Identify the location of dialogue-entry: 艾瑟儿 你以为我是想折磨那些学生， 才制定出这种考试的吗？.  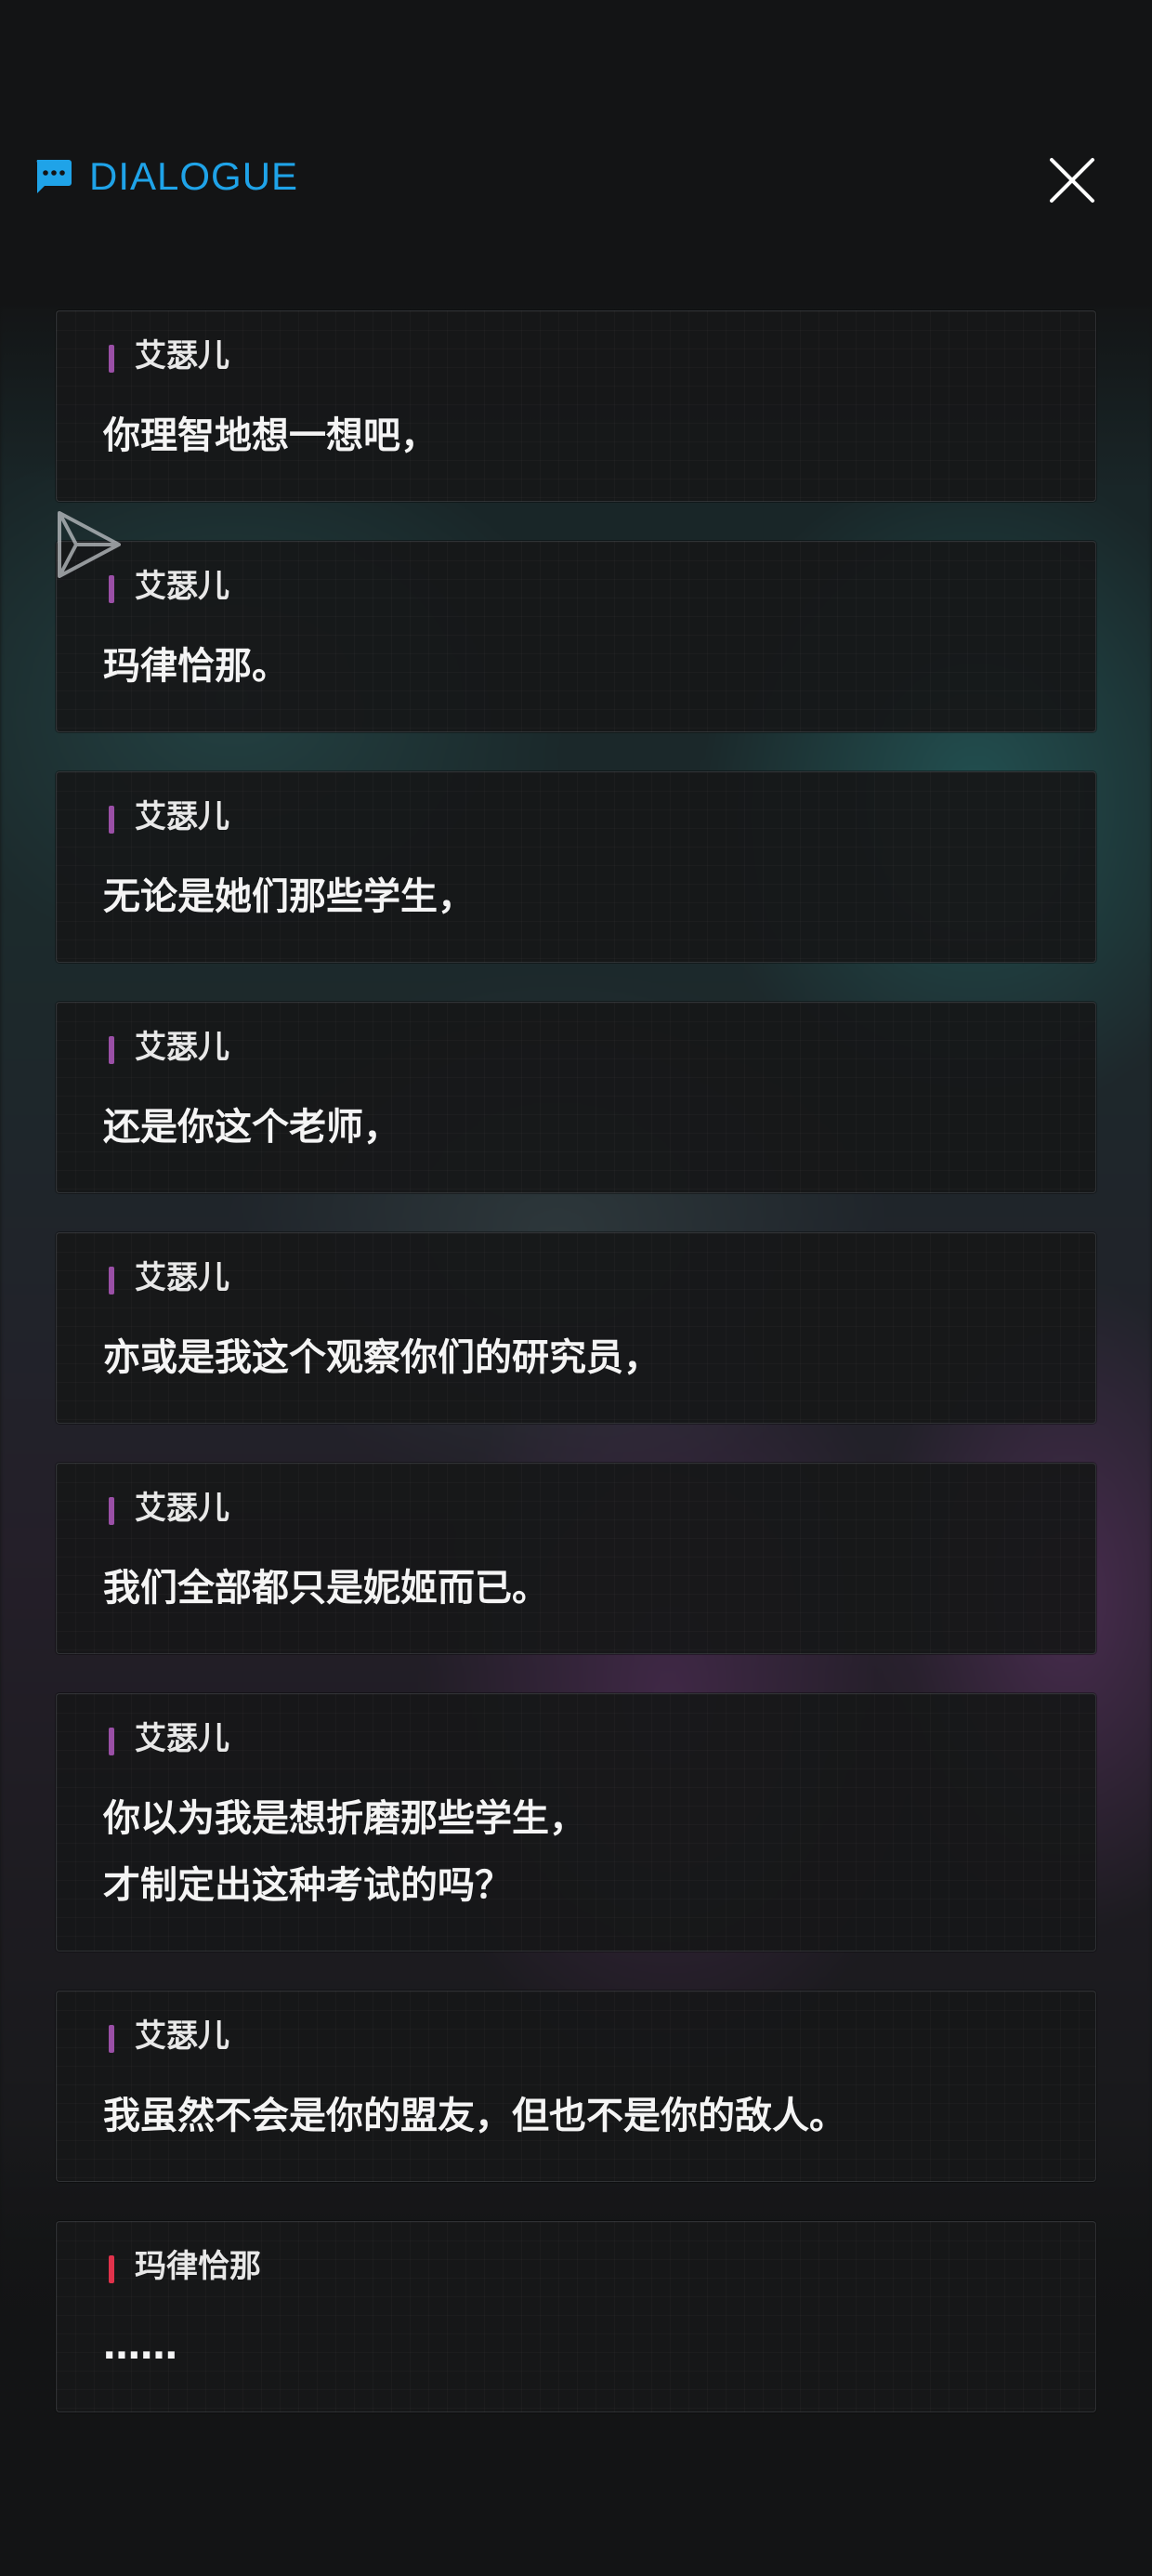
(576, 1822).